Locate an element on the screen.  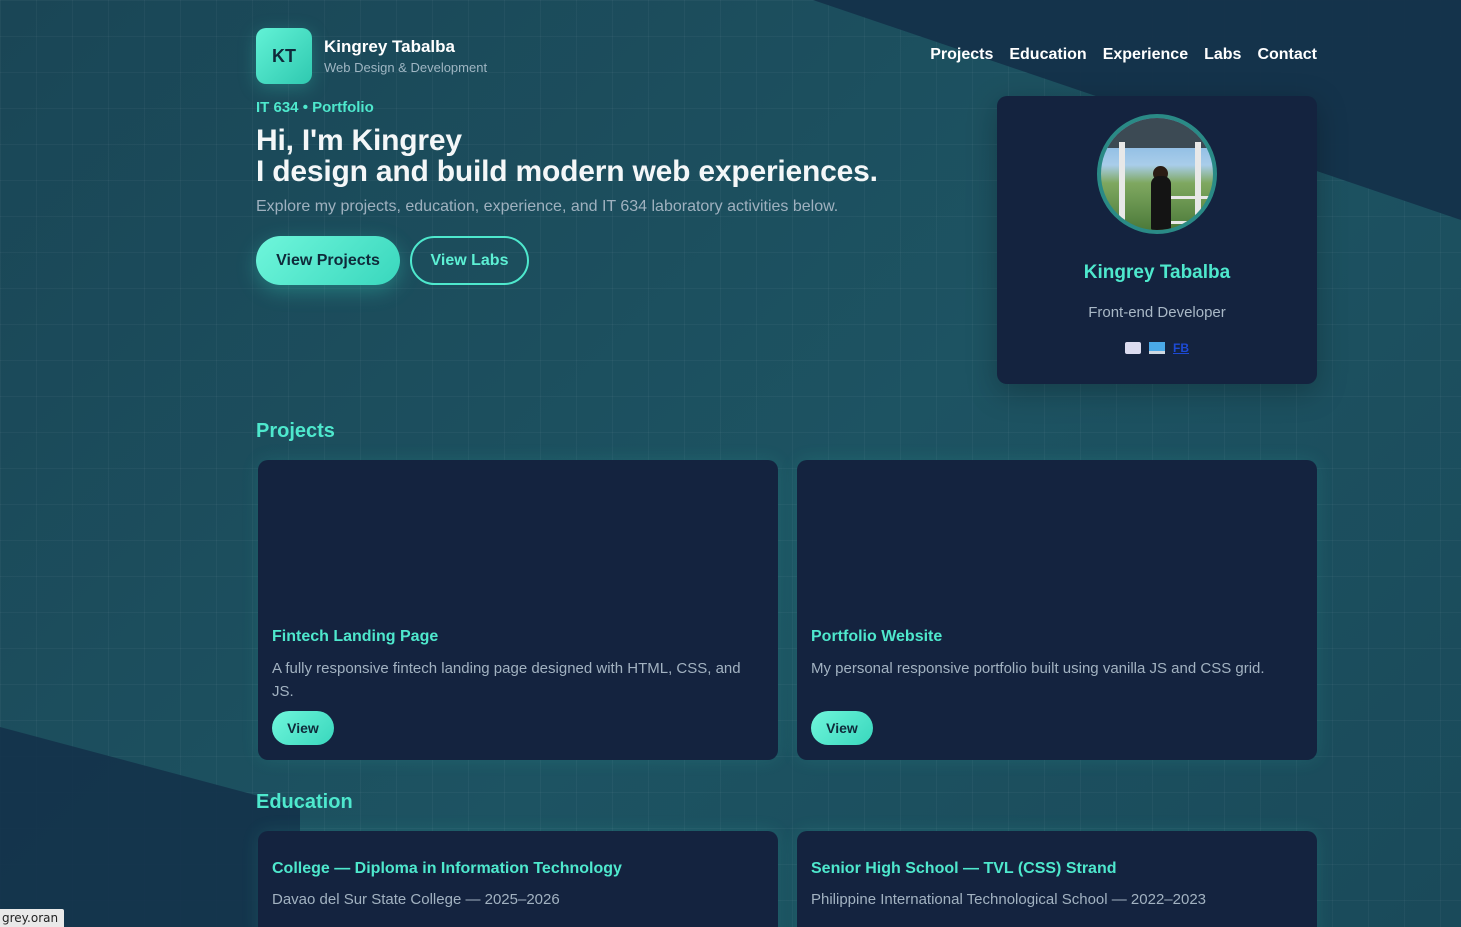
background-shape-bottom is located at coordinates (150, 827).